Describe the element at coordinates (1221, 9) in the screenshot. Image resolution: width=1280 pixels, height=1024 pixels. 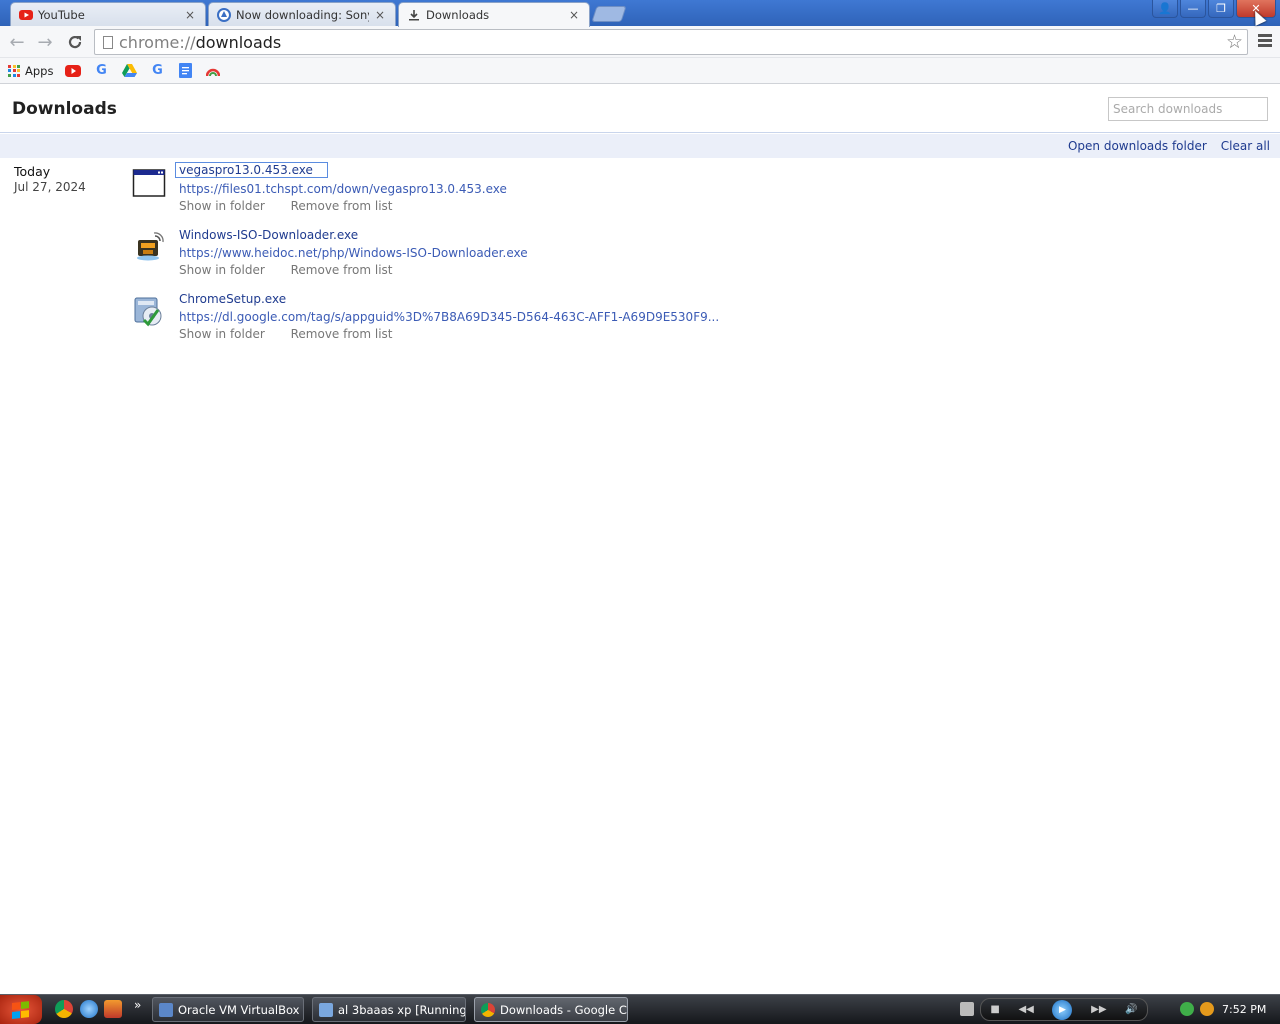
I see `restore-button: ❐` at that location.